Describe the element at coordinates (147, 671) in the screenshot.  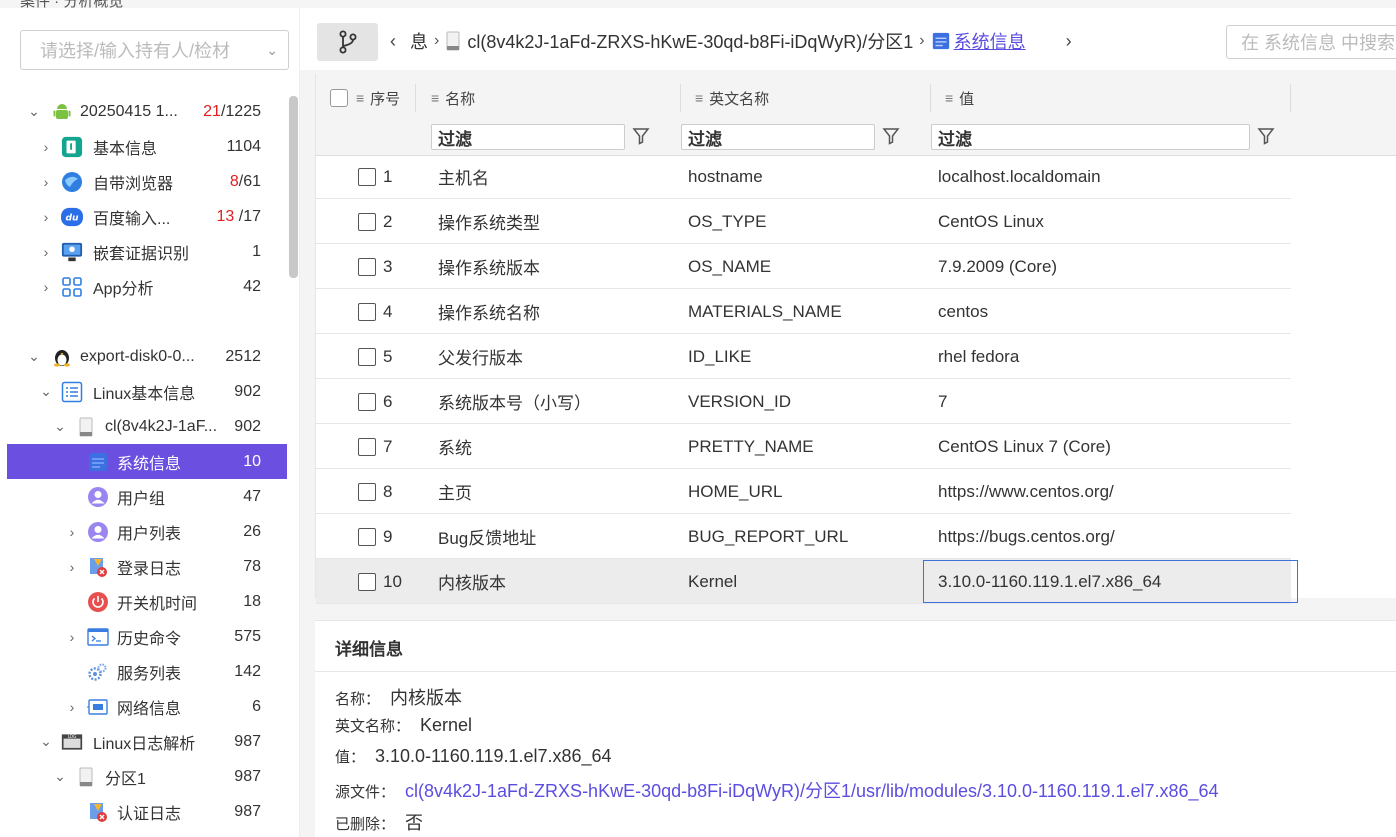
I see `tree-node-service-list: 服务列表 142` at that location.